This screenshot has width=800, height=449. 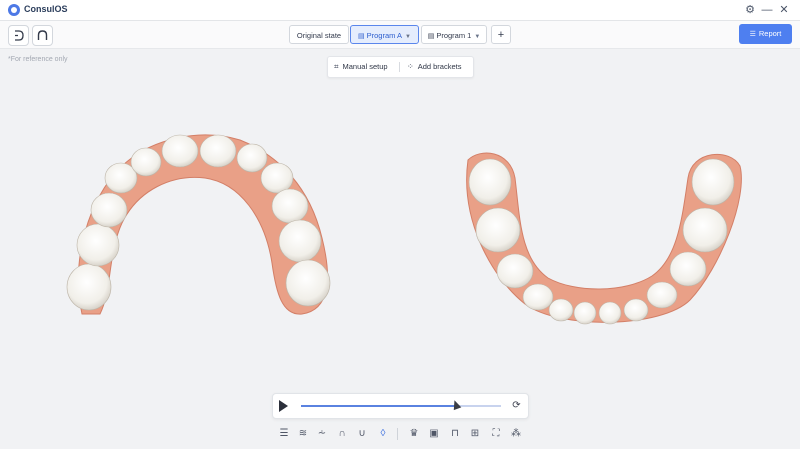 What do you see at coordinates (516, 434) in the screenshot?
I see `footprint-icon: ⁂` at bounding box center [516, 434].